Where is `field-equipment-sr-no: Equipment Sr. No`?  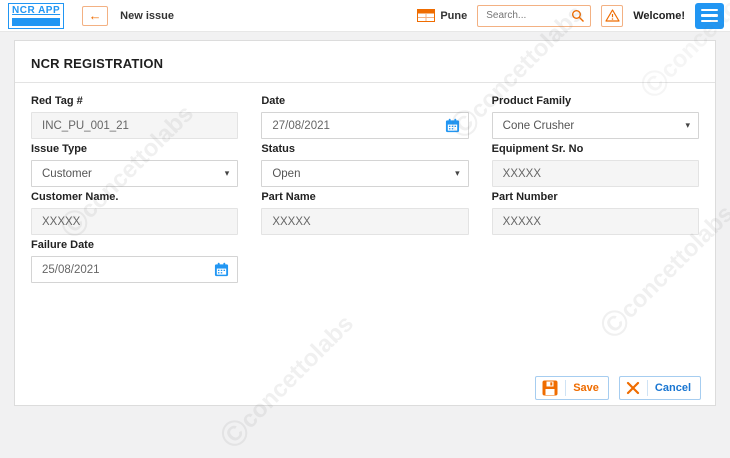
field-equipment-sr-no: Equipment Sr. No is located at coordinates (595, 165).